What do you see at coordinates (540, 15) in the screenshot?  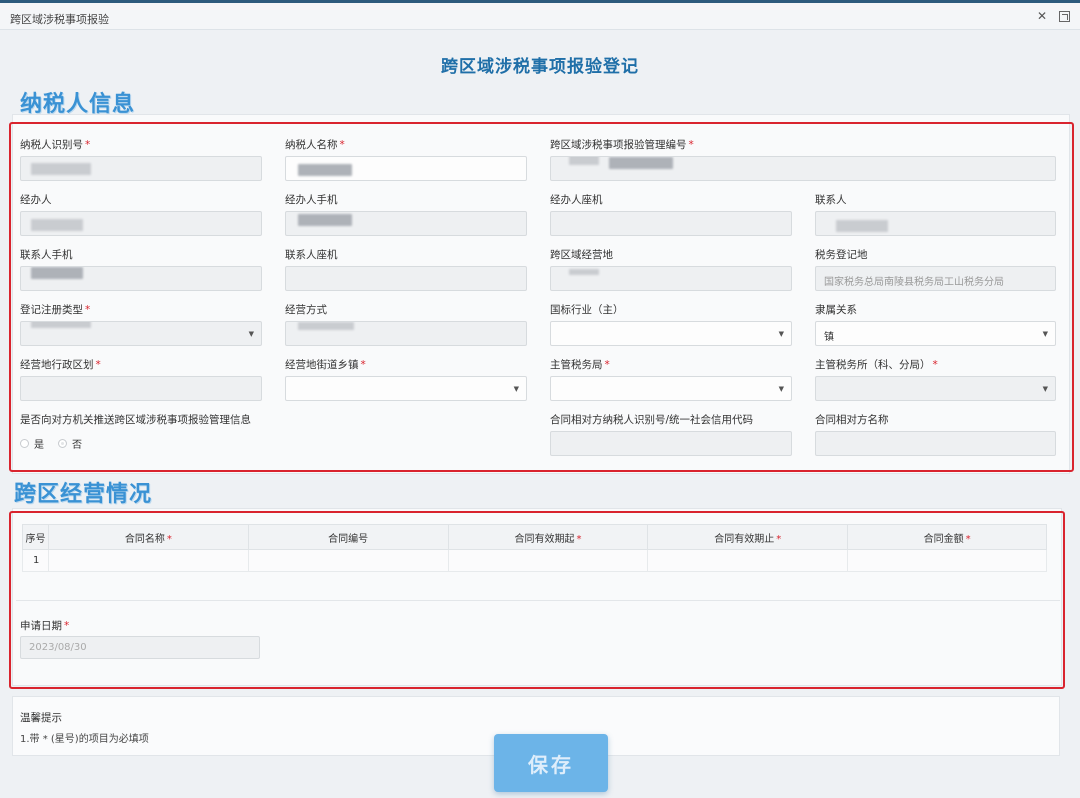 I see `window-titlebar: 跨区域涉税事项报验 ✕` at bounding box center [540, 15].